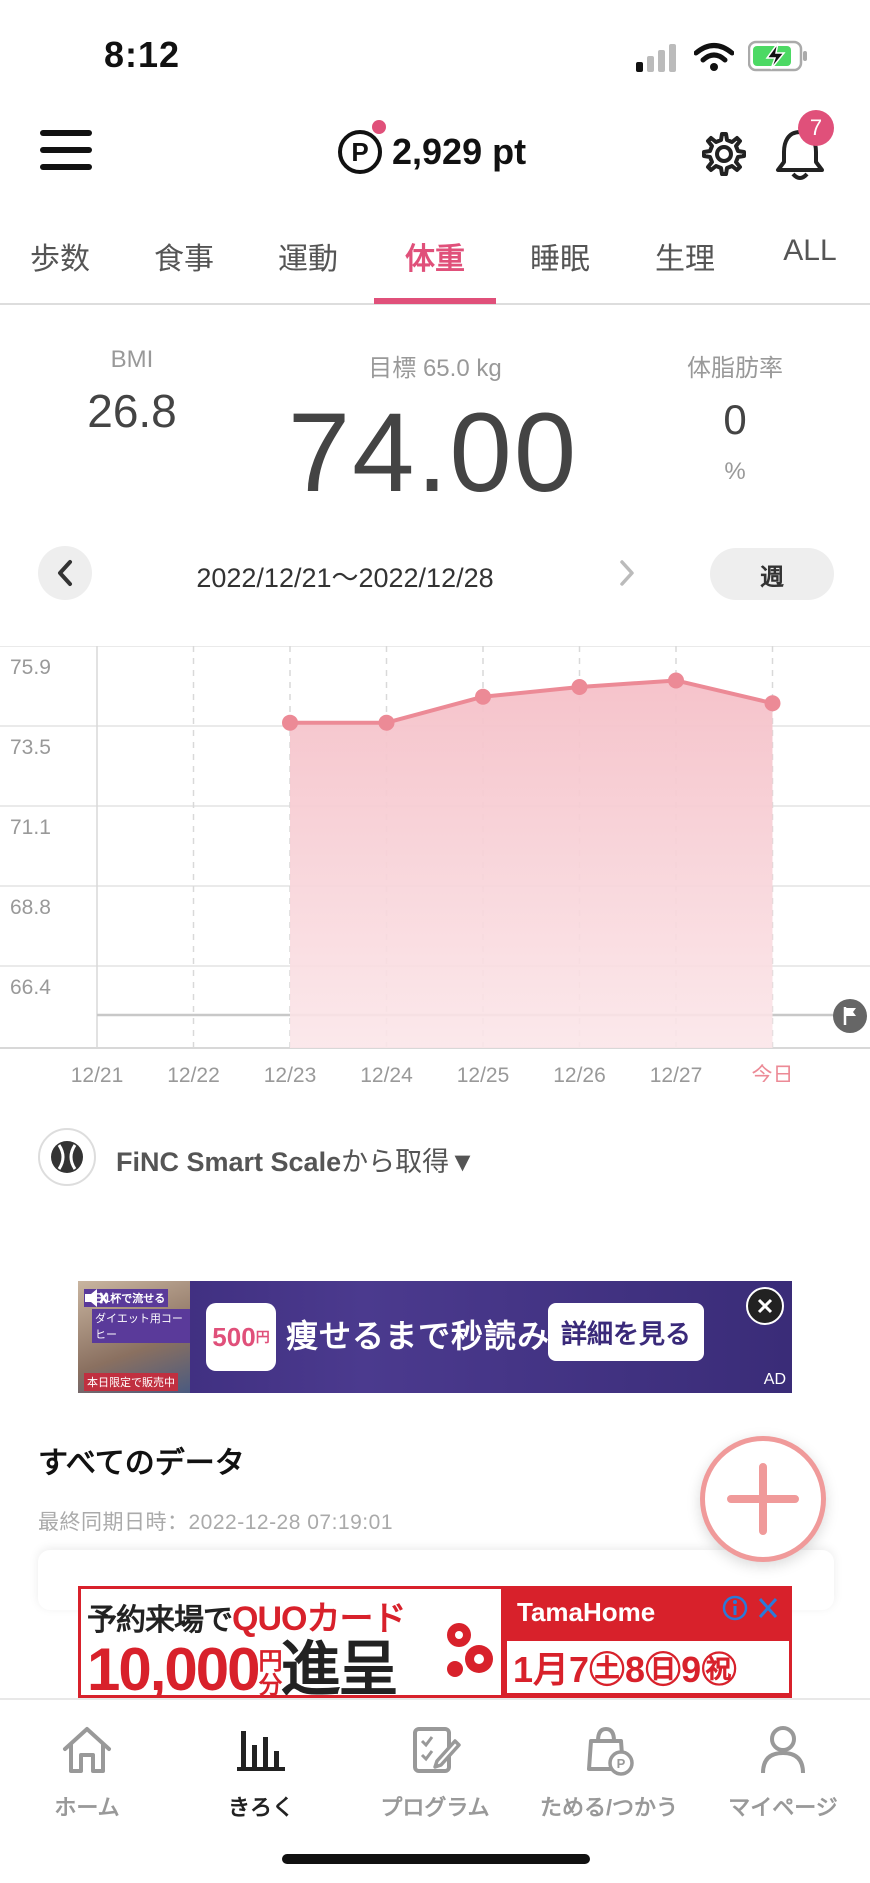 The width and height of the screenshot is (870, 1883). I want to click on device-name: FiNC Smart Scale, so click(229, 1162).